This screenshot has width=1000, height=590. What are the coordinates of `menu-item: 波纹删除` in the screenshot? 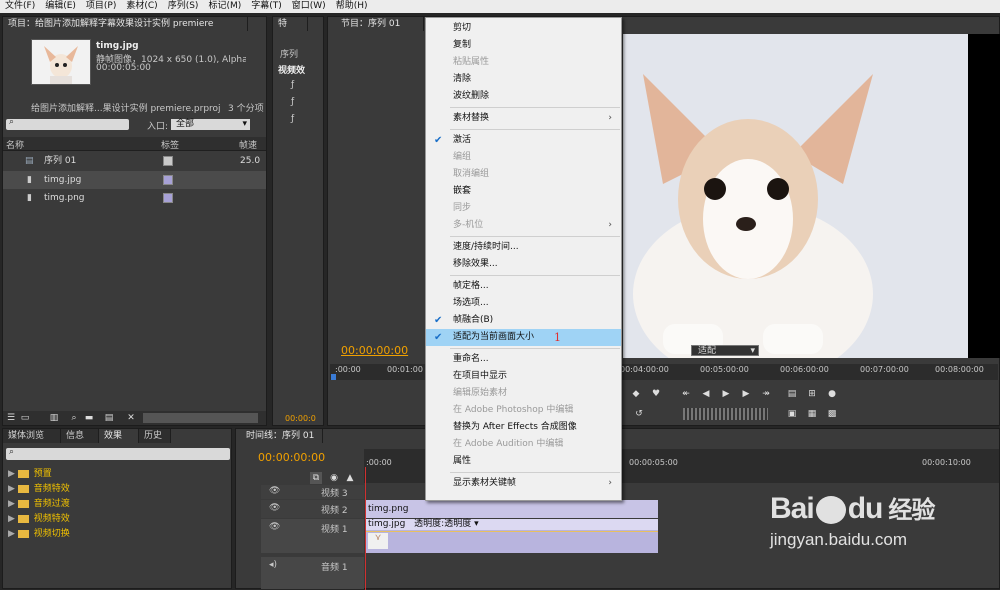 It's located at (523, 96).